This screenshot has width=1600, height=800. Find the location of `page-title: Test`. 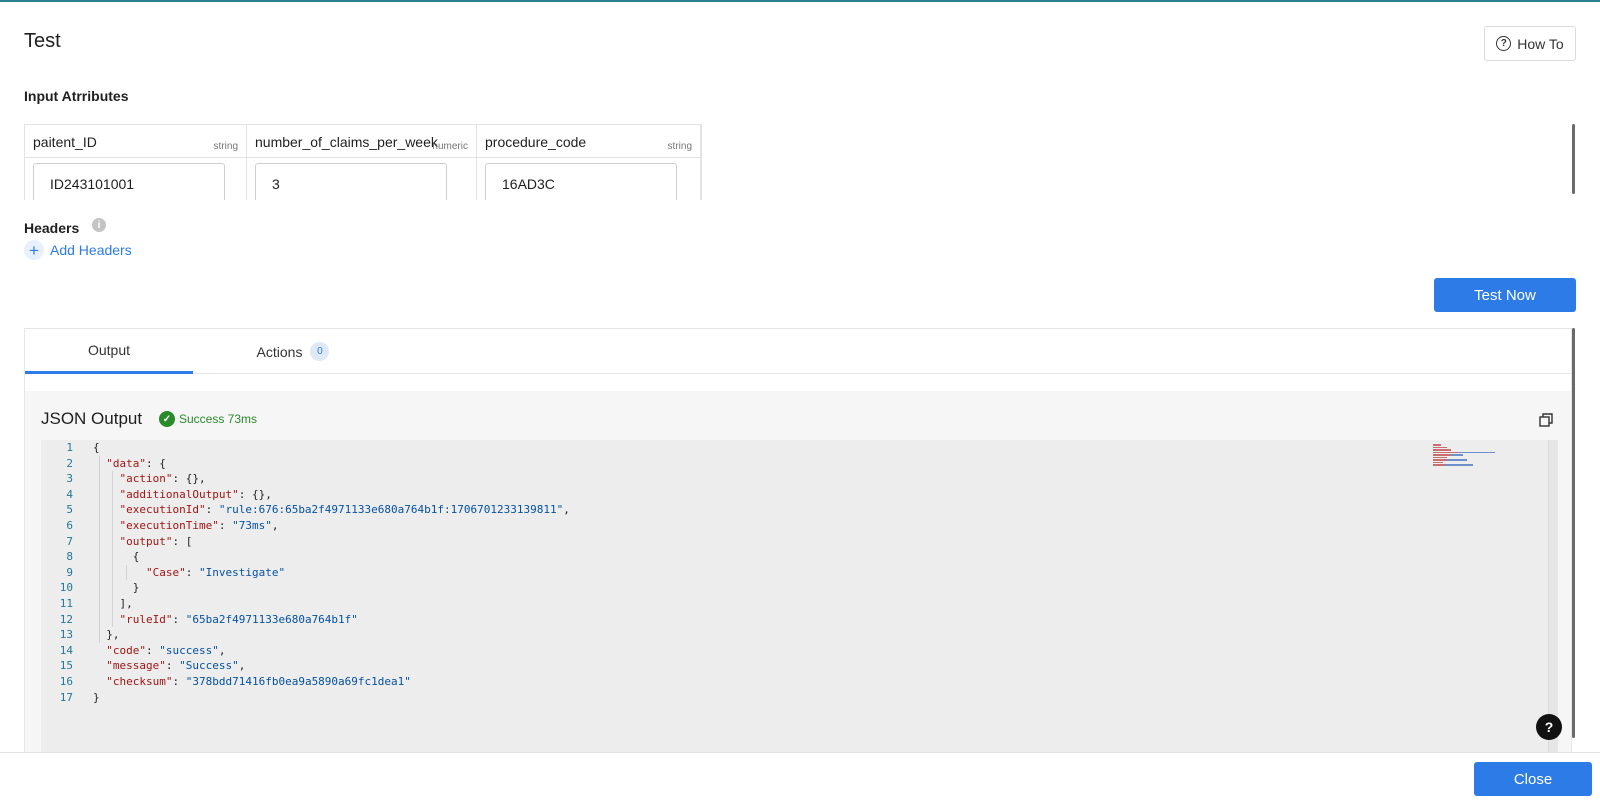

page-title: Test is located at coordinates (42, 41).